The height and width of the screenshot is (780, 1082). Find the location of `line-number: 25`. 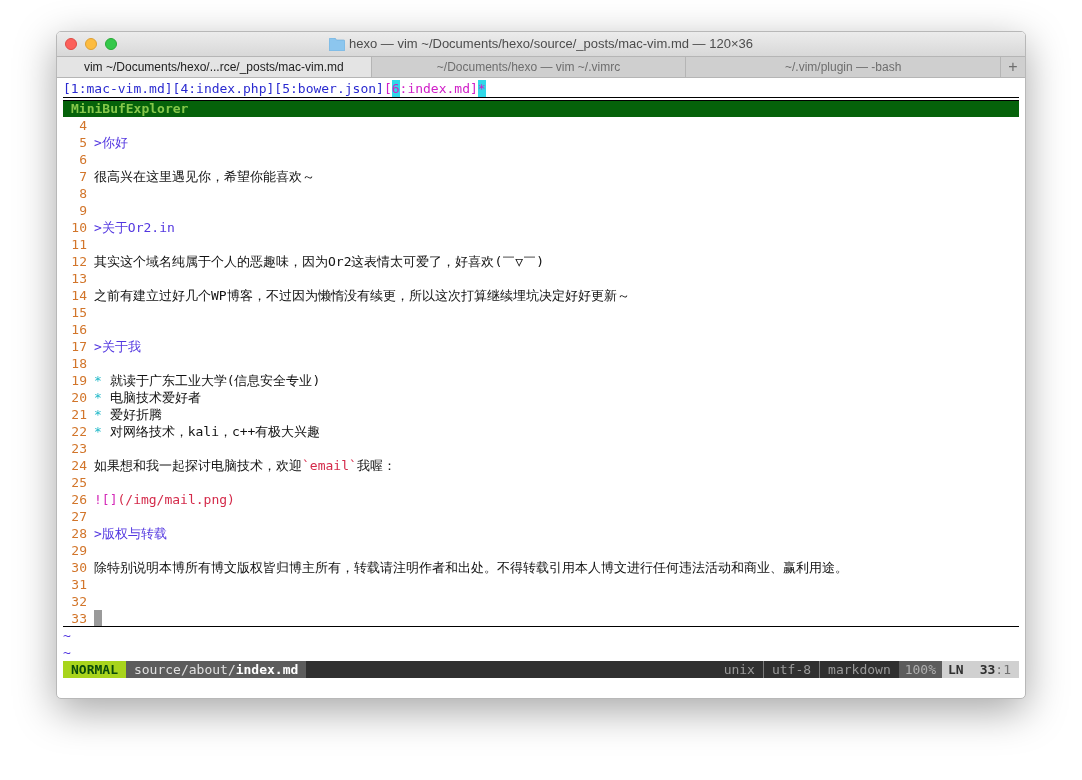

line-number: 25 is located at coordinates (78, 482).